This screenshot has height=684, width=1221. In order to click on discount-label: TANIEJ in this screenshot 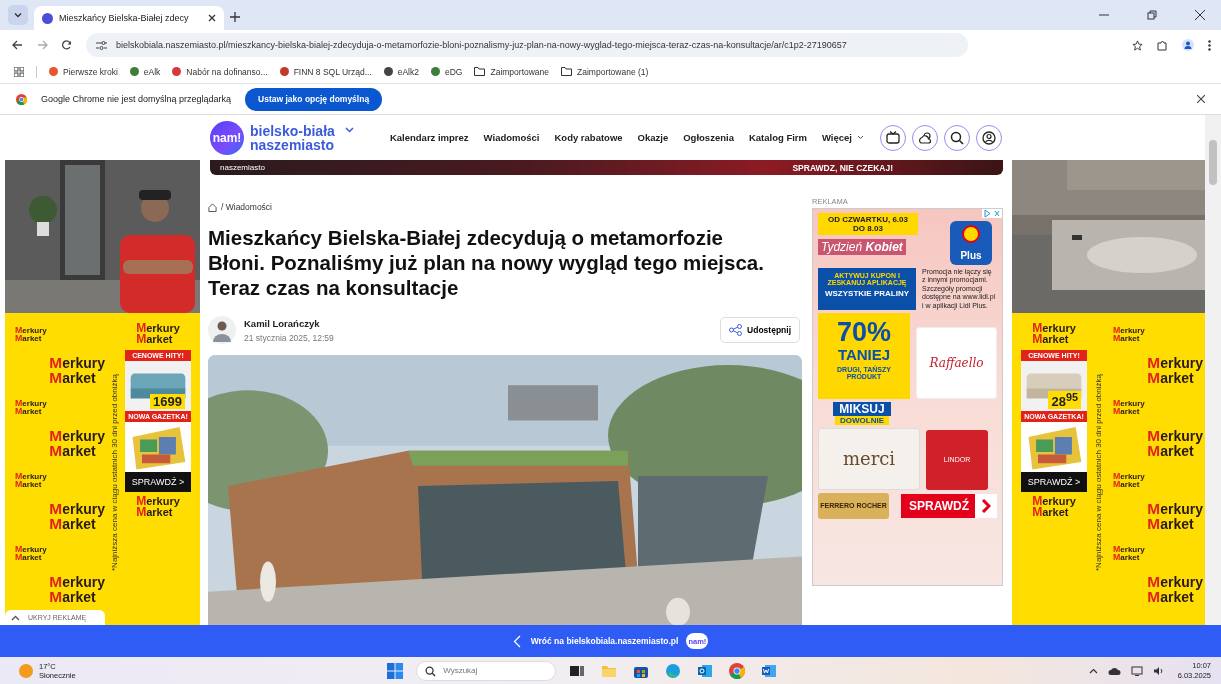, I will do `click(864, 354)`.